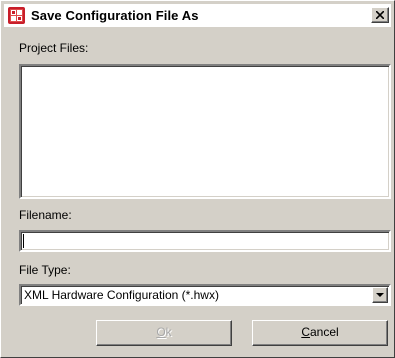 The height and width of the screenshot is (358, 395). Describe the element at coordinates (121, 295) in the screenshot. I see `file-type-selected-value: XML Hardware Configuration (*.hwx)` at that location.